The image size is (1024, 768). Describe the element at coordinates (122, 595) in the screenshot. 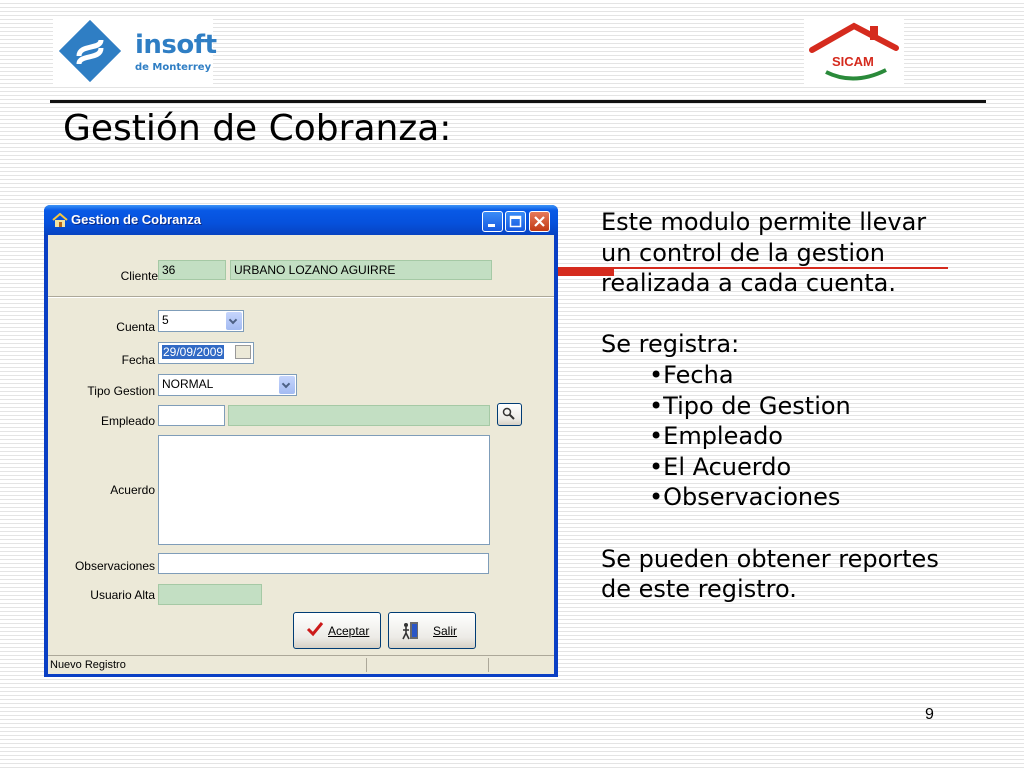

I see `usuario-alta-label: Usuario Alta` at that location.